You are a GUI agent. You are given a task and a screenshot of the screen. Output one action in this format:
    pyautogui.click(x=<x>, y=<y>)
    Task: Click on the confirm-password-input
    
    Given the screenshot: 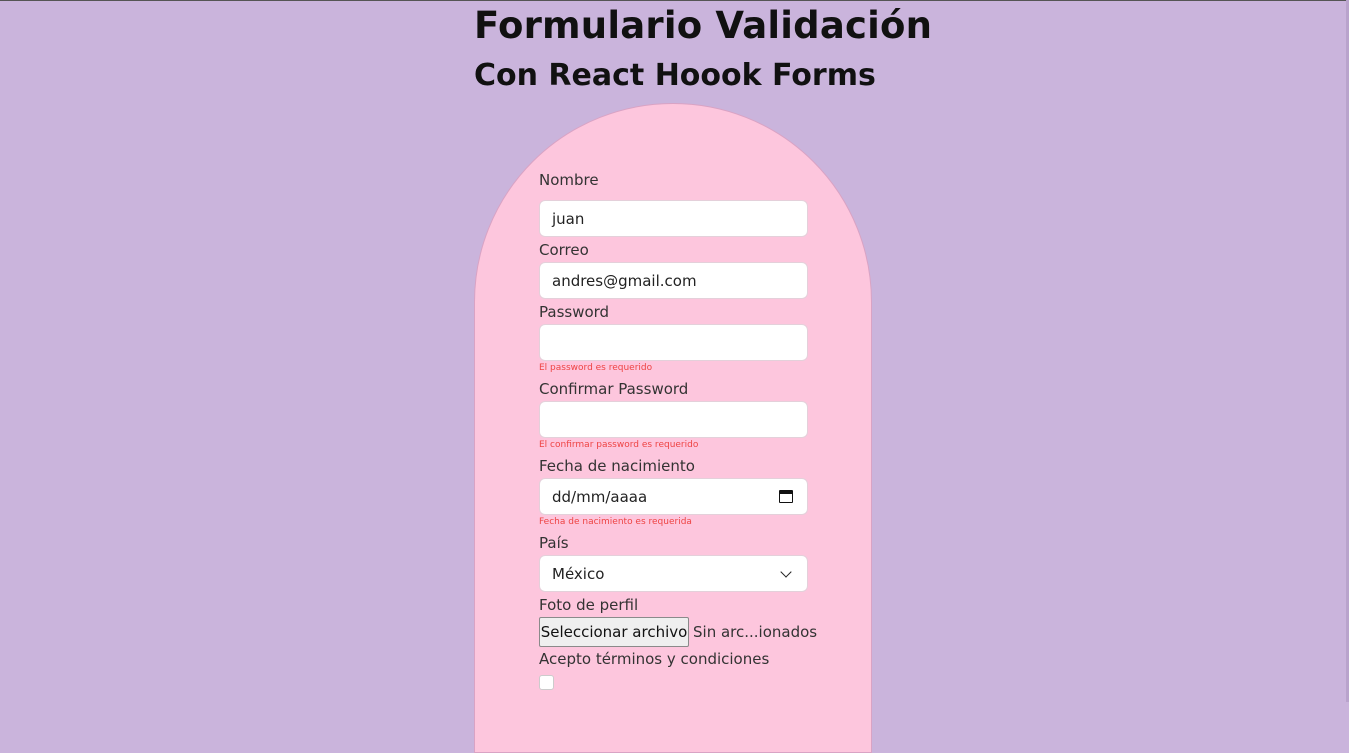 What is the action you would take?
    pyautogui.click(x=673, y=419)
    